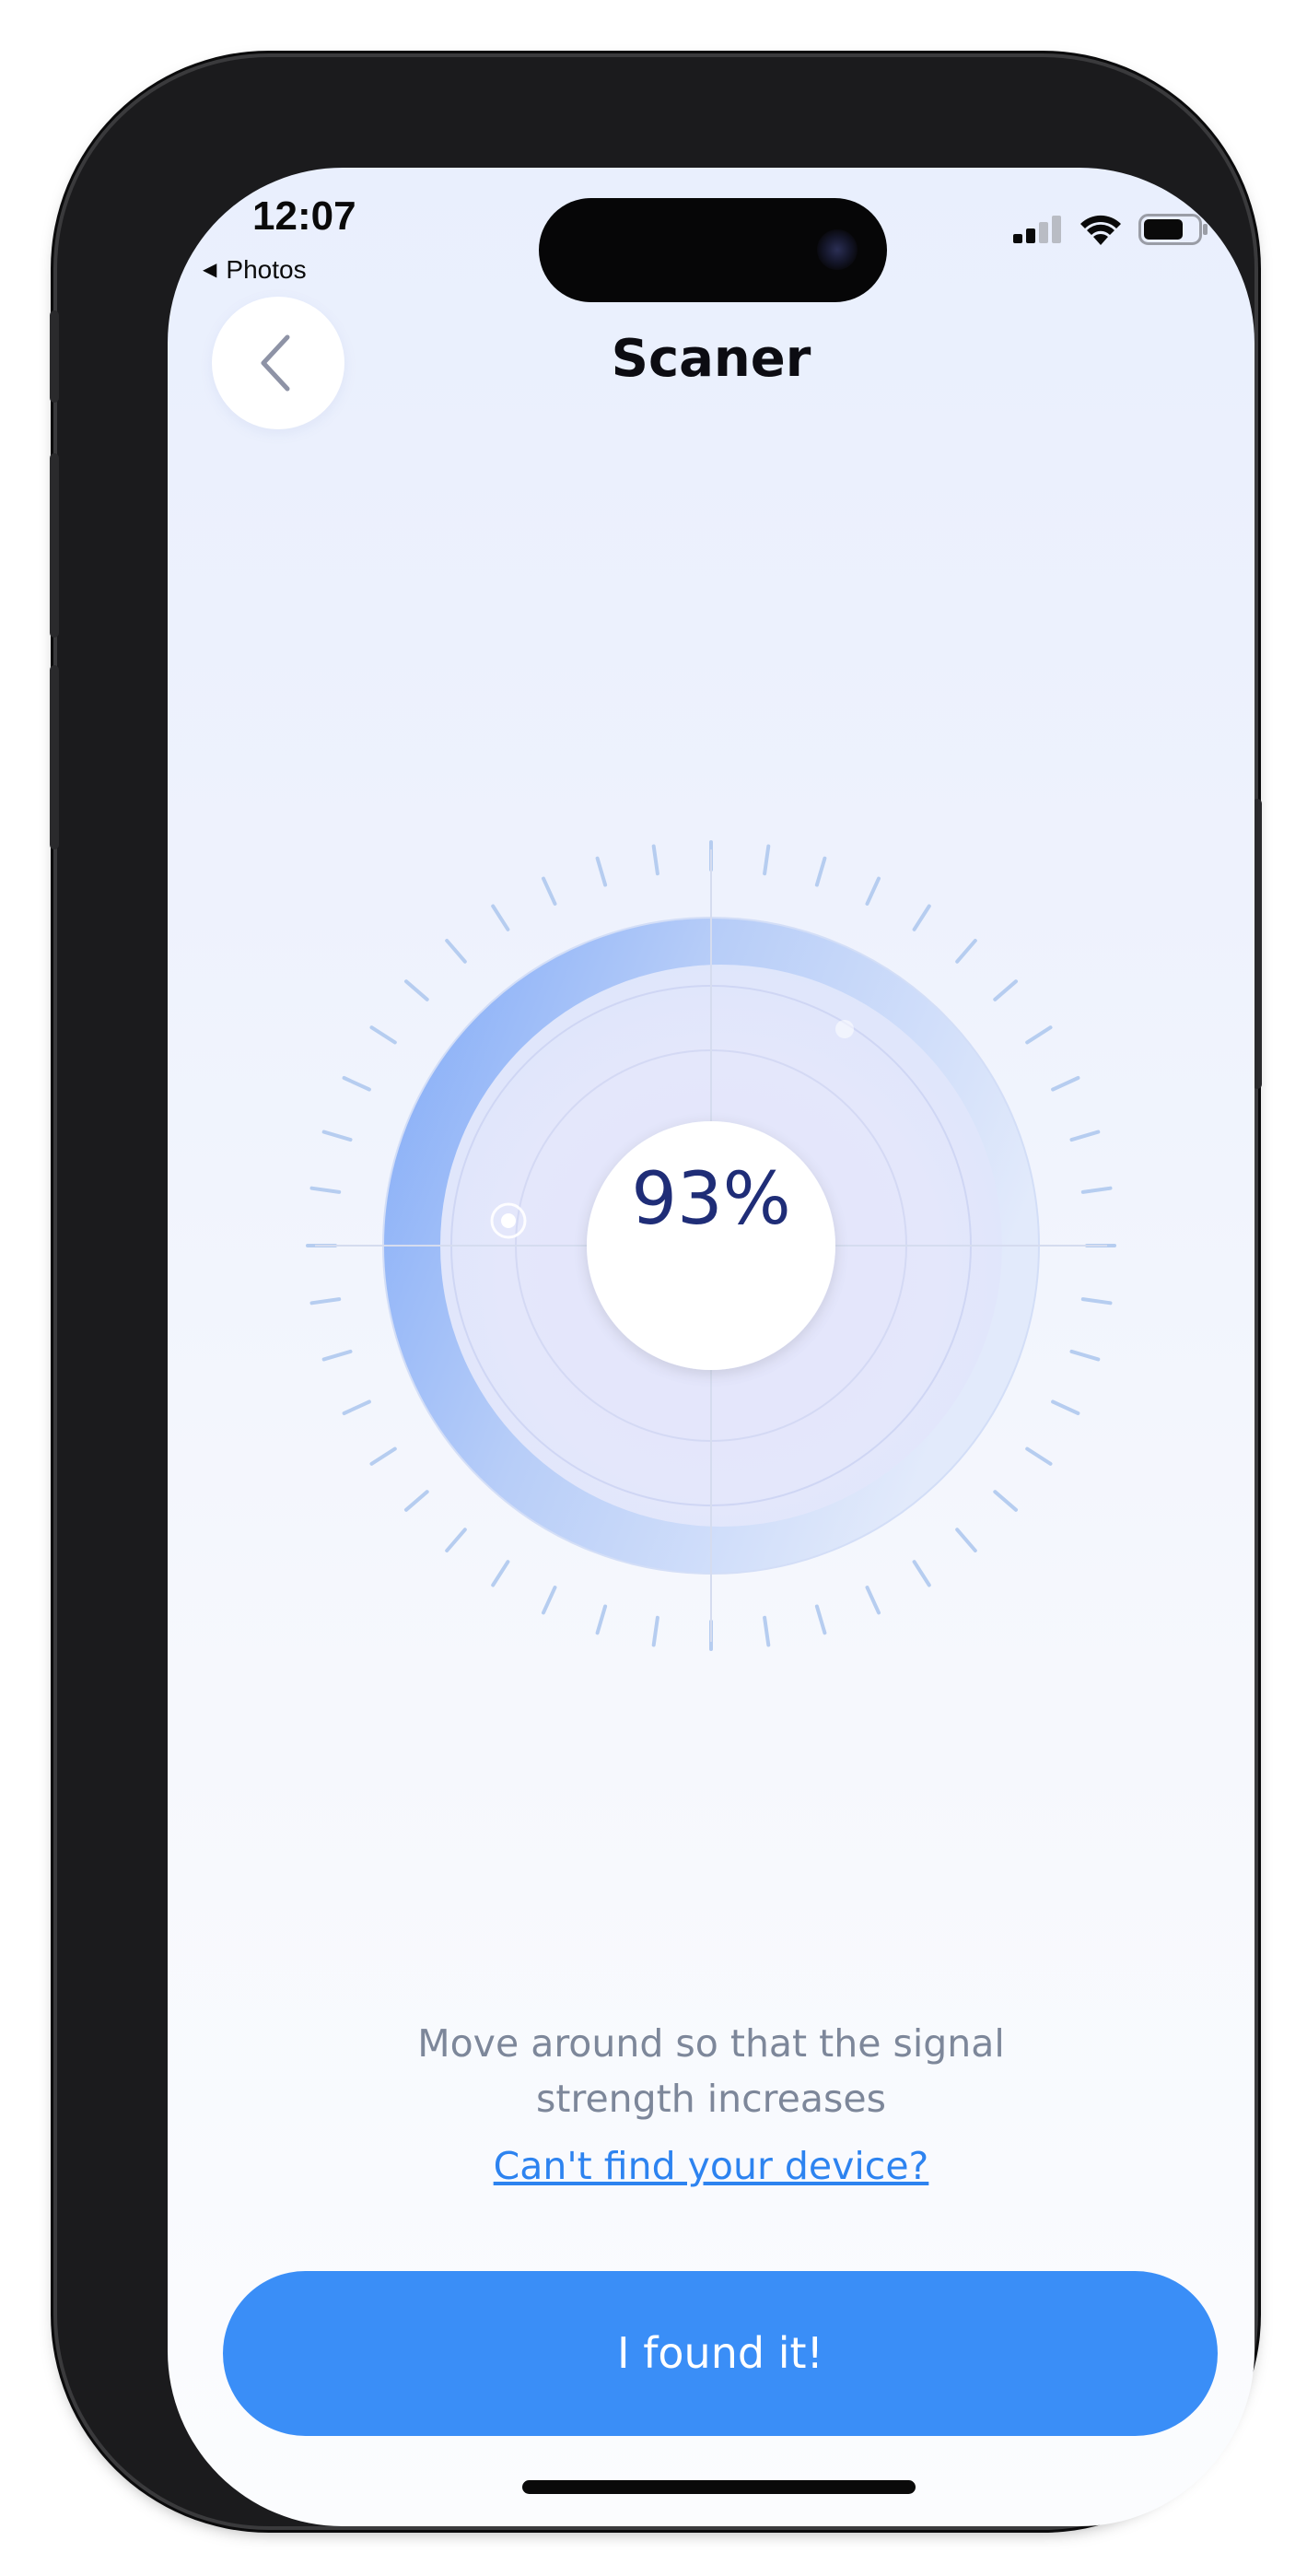 The image size is (1307, 2576). Describe the element at coordinates (509, 1220) in the screenshot. I see `radar-blip` at that location.